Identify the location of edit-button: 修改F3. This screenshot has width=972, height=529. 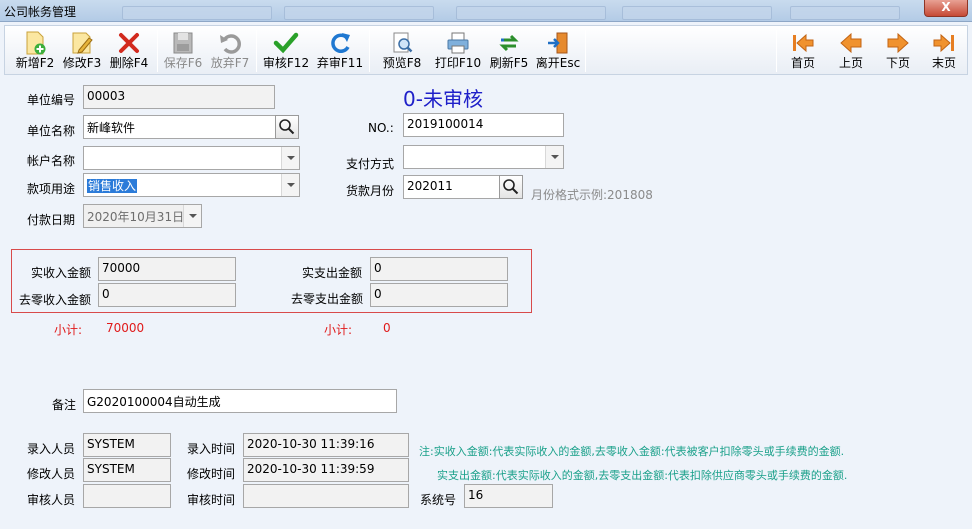
(82, 51).